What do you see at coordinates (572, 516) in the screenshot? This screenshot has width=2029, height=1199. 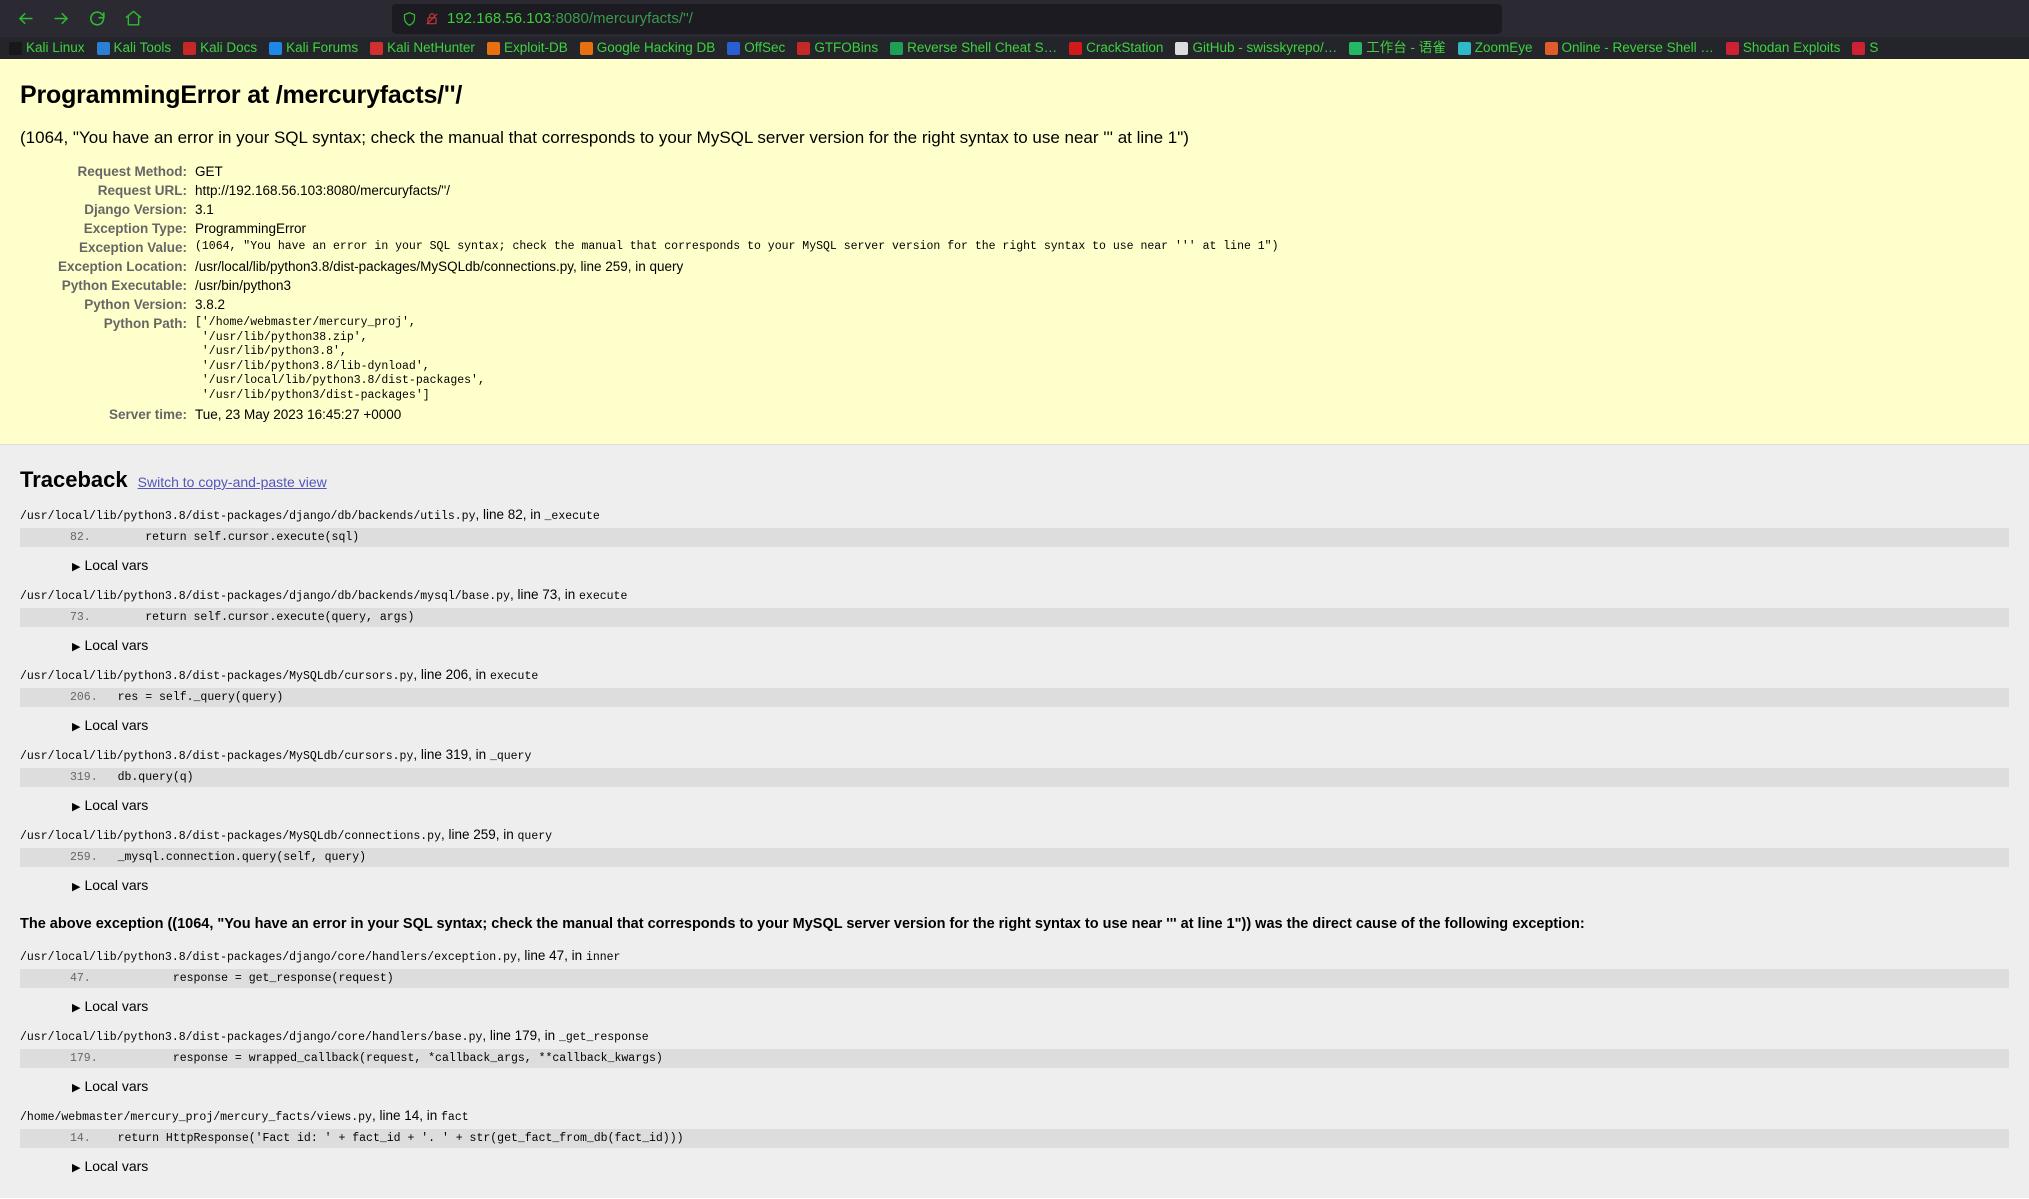 I see `frame-function-name: _execute` at bounding box center [572, 516].